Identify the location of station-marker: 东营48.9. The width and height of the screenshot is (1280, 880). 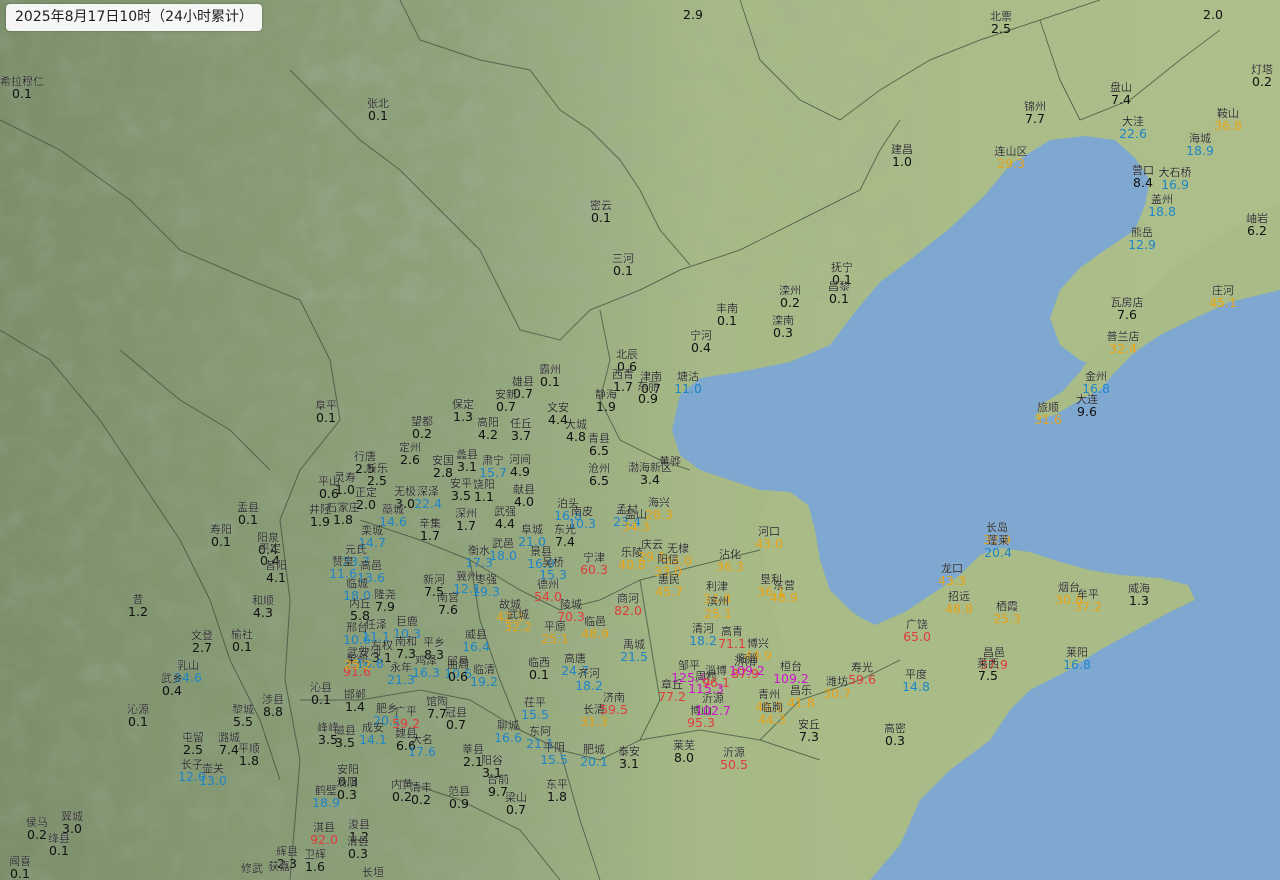
(784, 591).